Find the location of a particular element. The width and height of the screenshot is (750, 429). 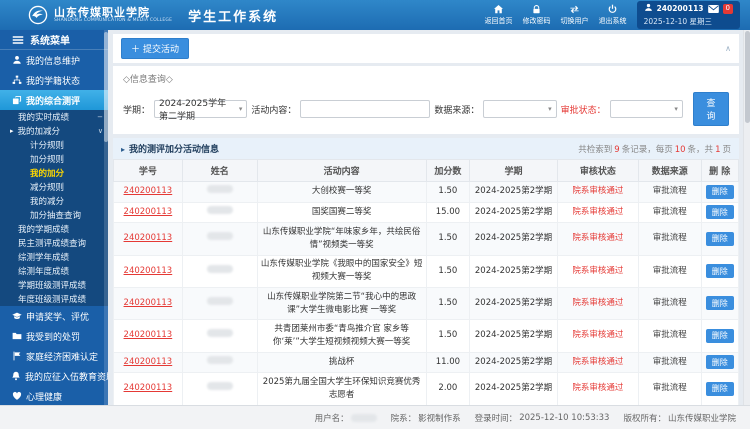

data-source-select: ▾ is located at coordinates (520, 109).